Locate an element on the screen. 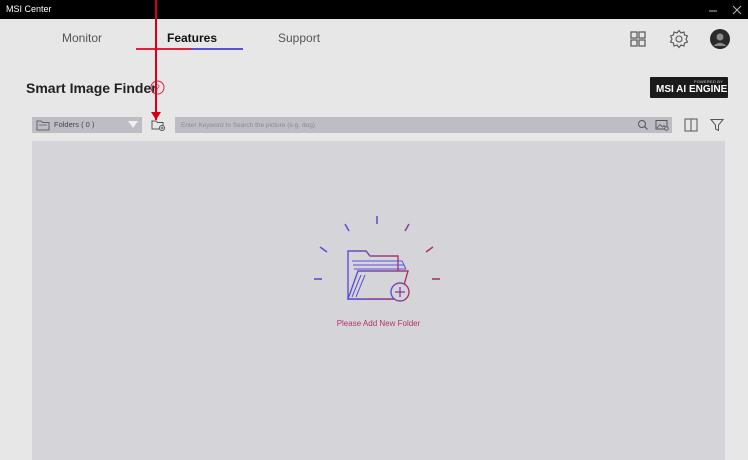  folder-select: Folders ( 0 ) is located at coordinates (87, 125).